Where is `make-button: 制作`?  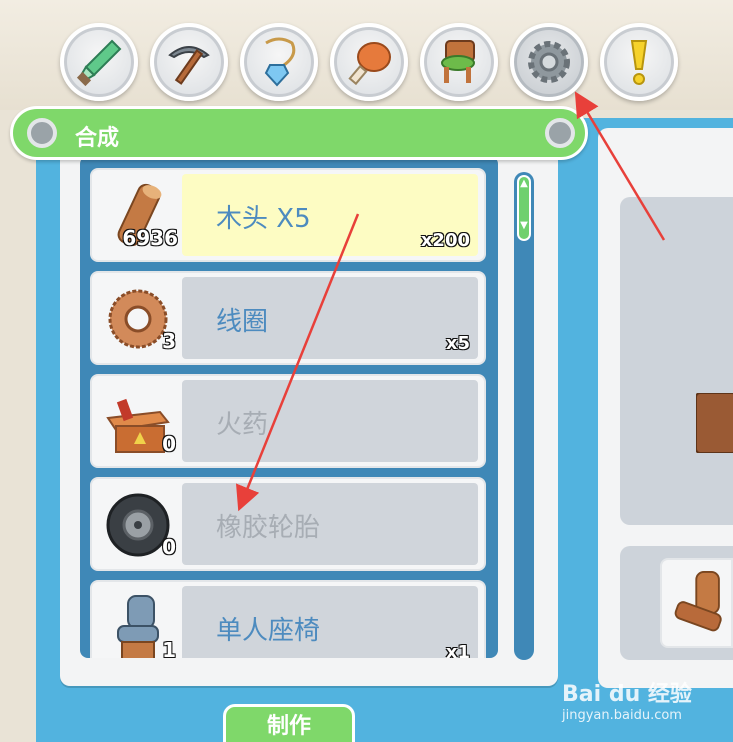
make-button: 制作 is located at coordinates (289, 723).